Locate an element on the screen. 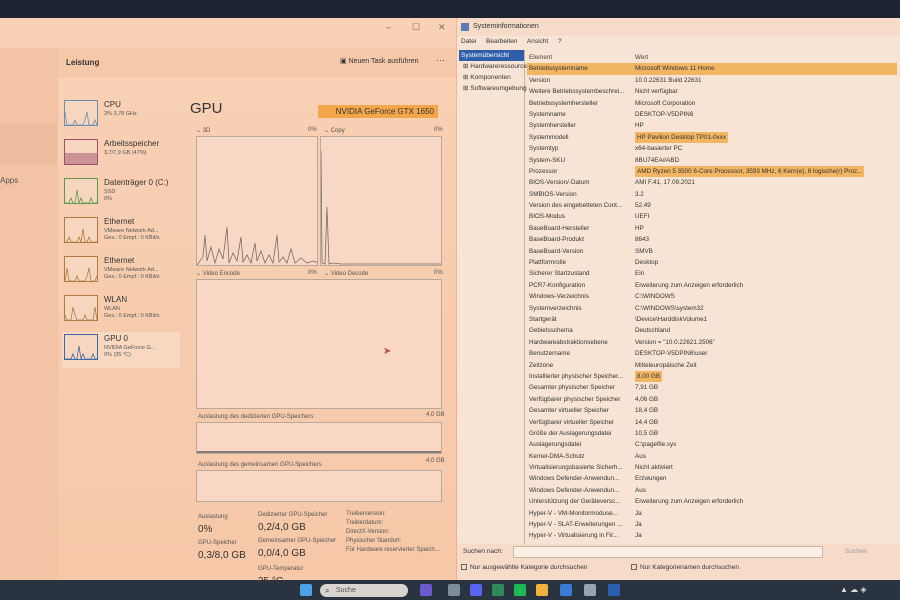  device-item: GPU 0 NVIDIA GeForce G... 0% (35 °C) is located at coordinates (121, 350).